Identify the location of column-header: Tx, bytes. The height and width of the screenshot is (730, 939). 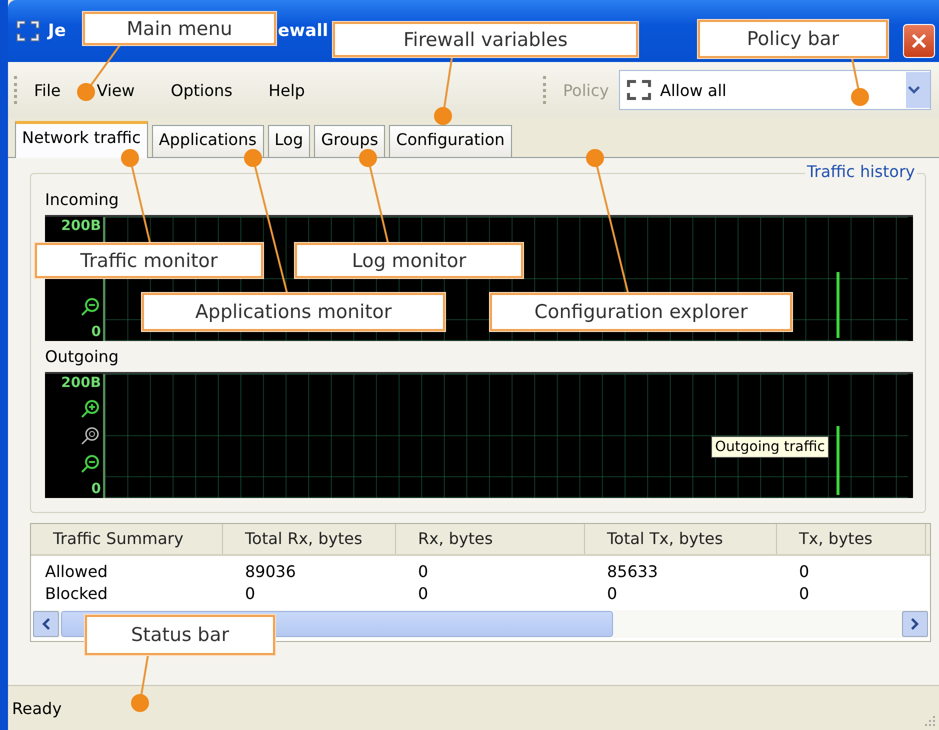
(851, 539).